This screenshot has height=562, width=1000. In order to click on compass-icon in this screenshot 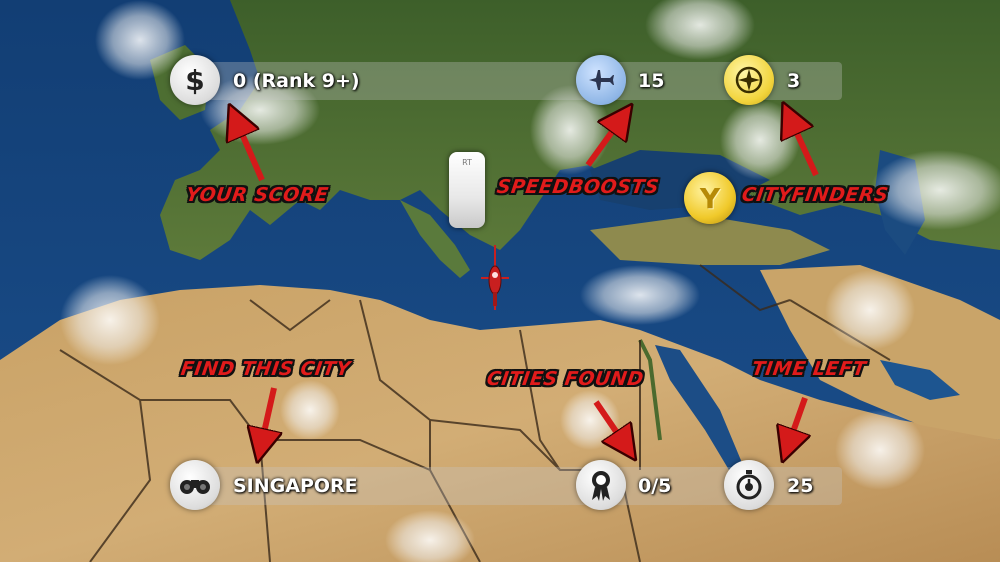, I will do `click(749, 80)`.